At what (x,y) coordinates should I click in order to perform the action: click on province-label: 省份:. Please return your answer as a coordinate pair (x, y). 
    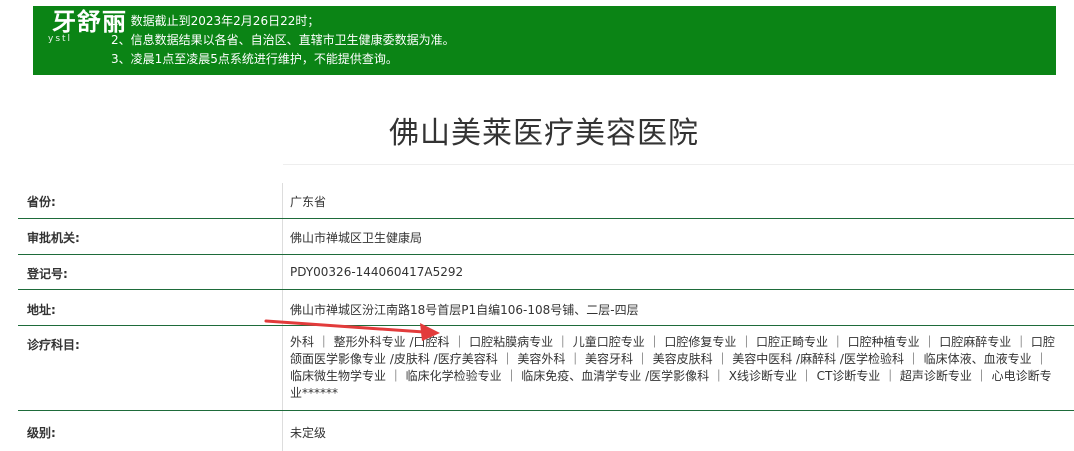
    Looking at the image, I should click on (41, 202).